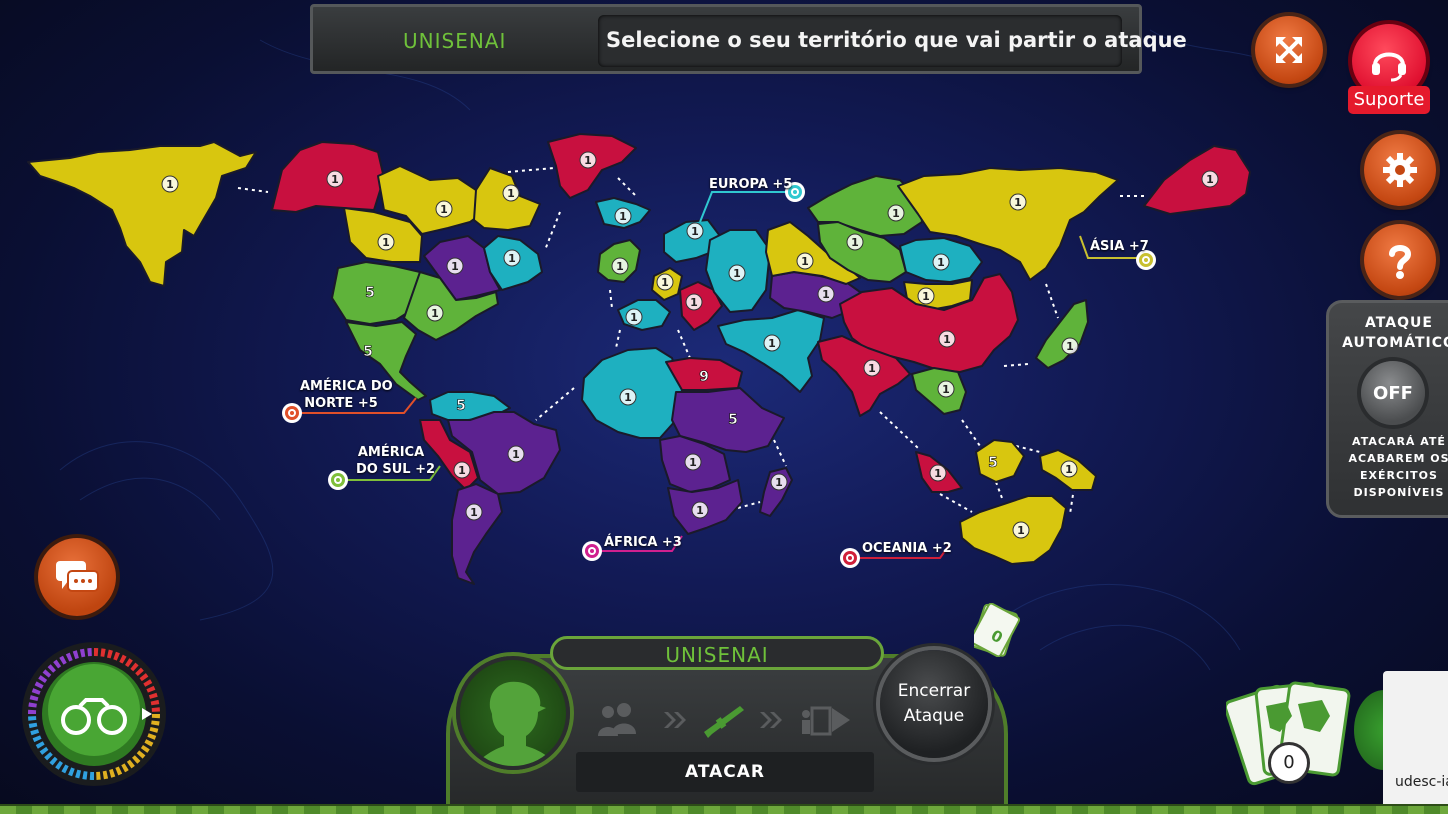 This screenshot has width=1448, height=814. I want to click on troop-badge-suecia: 1, so click(695, 231).